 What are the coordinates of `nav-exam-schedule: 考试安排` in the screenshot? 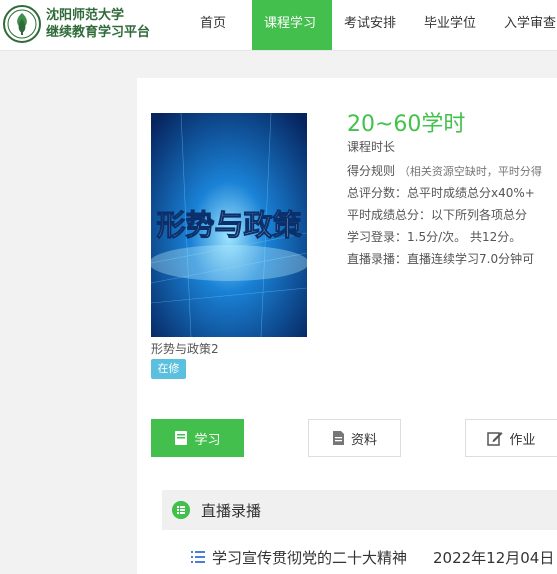 It's located at (372, 25).